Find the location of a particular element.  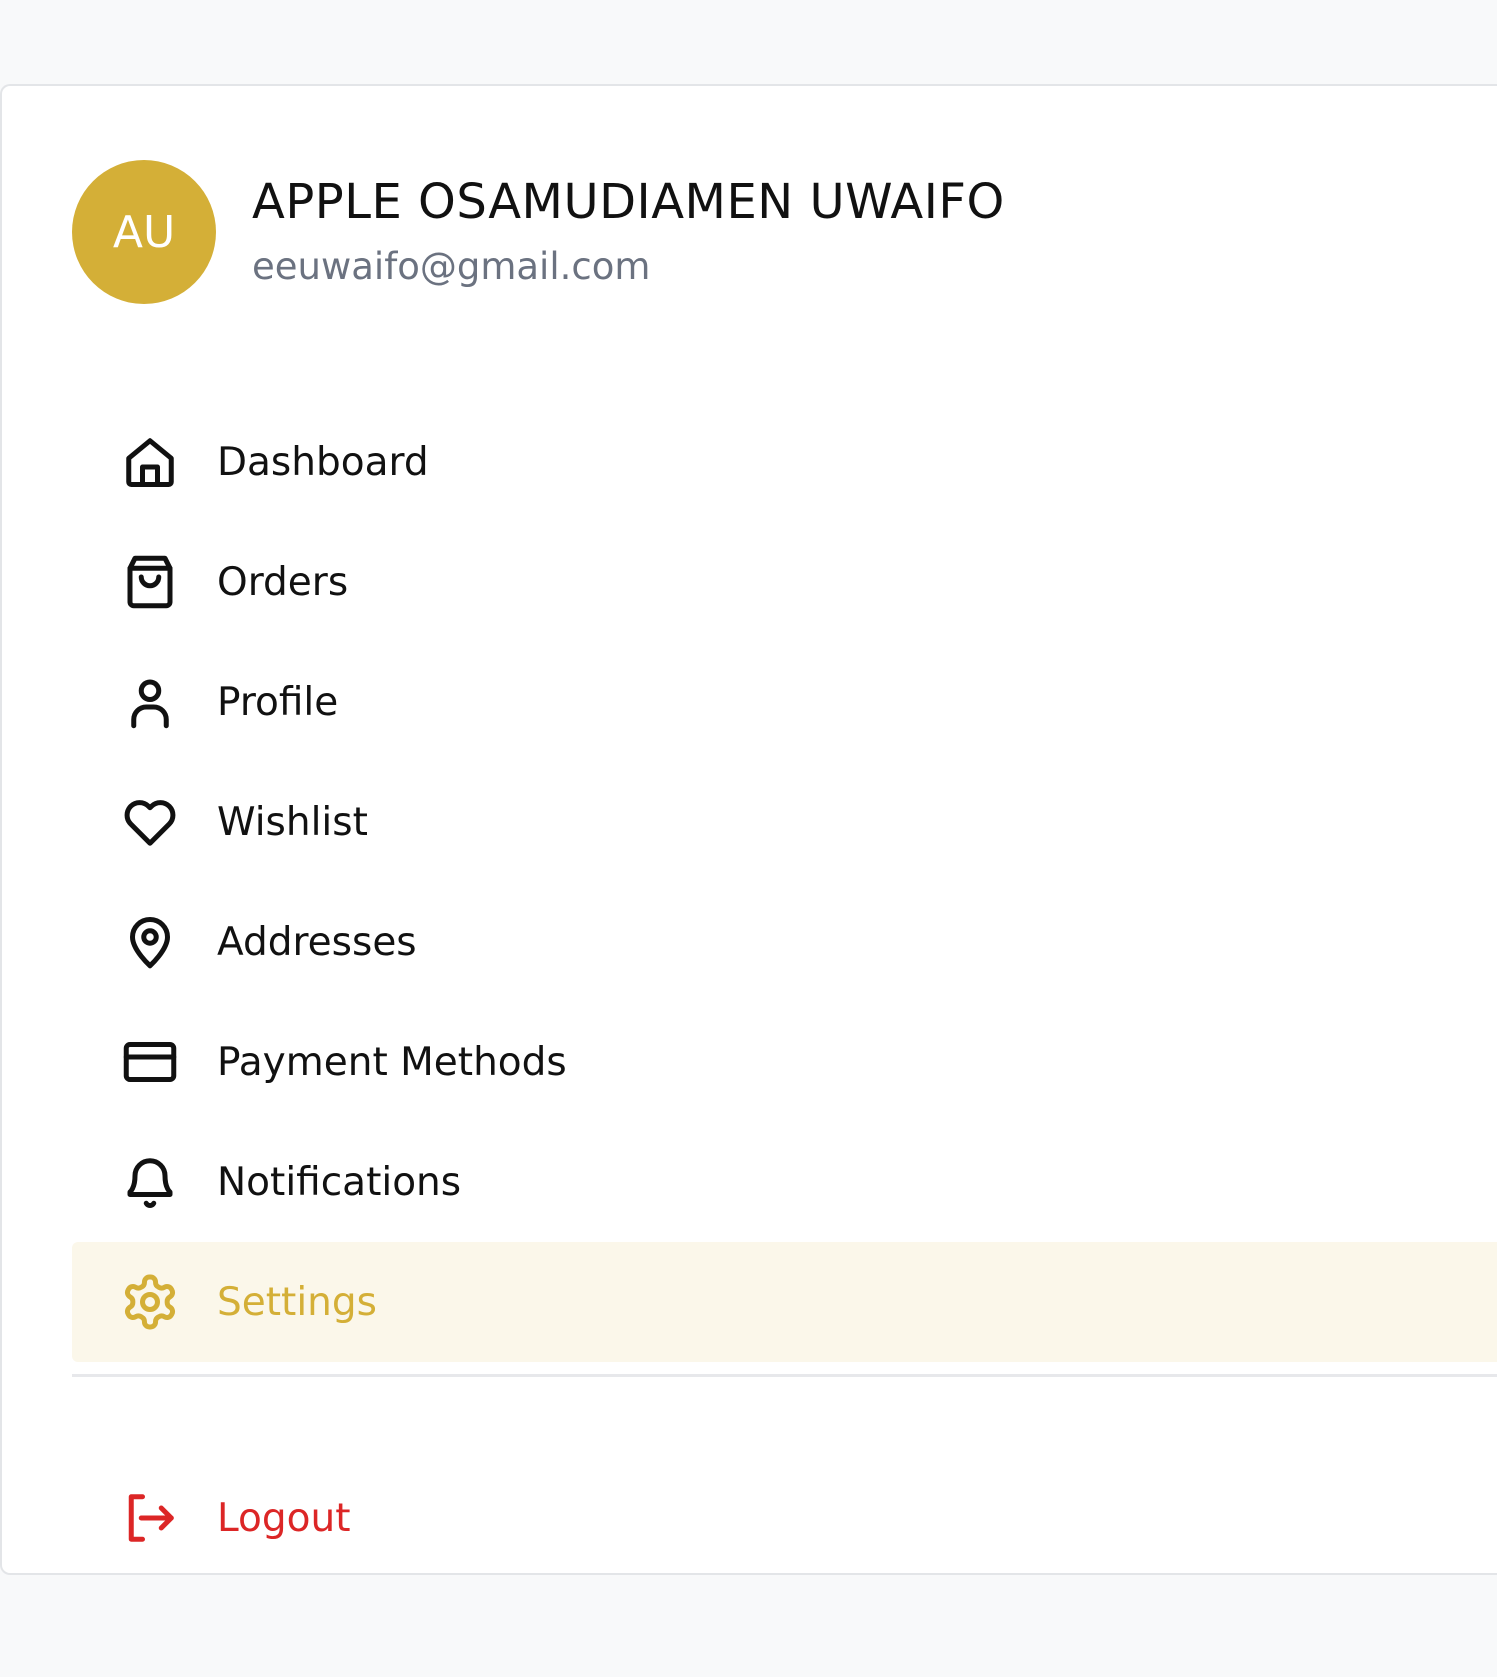

nav-item-notifications: Notifications is located at coordinates (784, 1182).